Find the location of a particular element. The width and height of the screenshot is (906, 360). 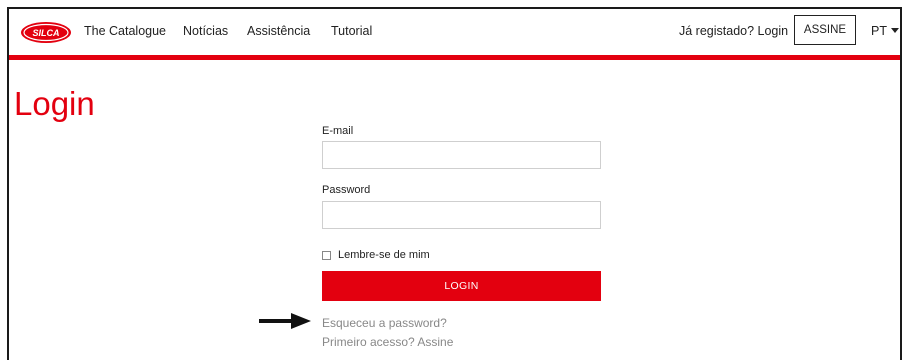

login-button-label: LOGIN is located at coordinates (461, 286).